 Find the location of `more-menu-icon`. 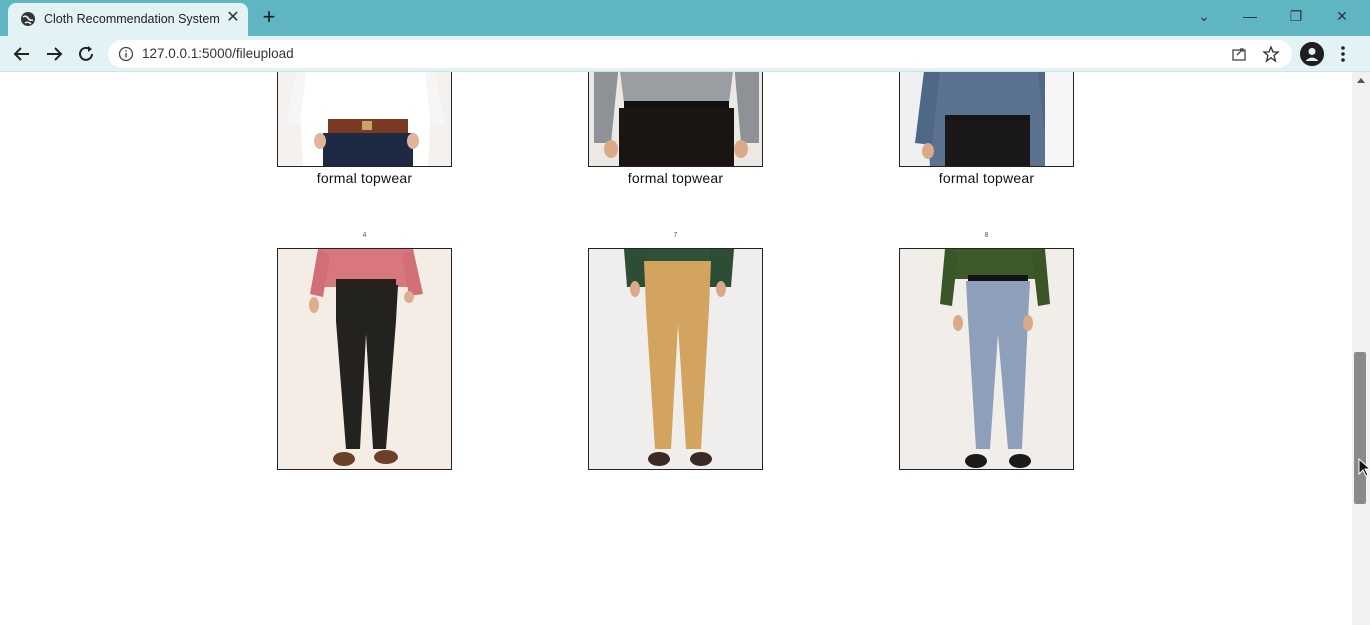

more-menu-icon is located at coordinates (1343, 54).